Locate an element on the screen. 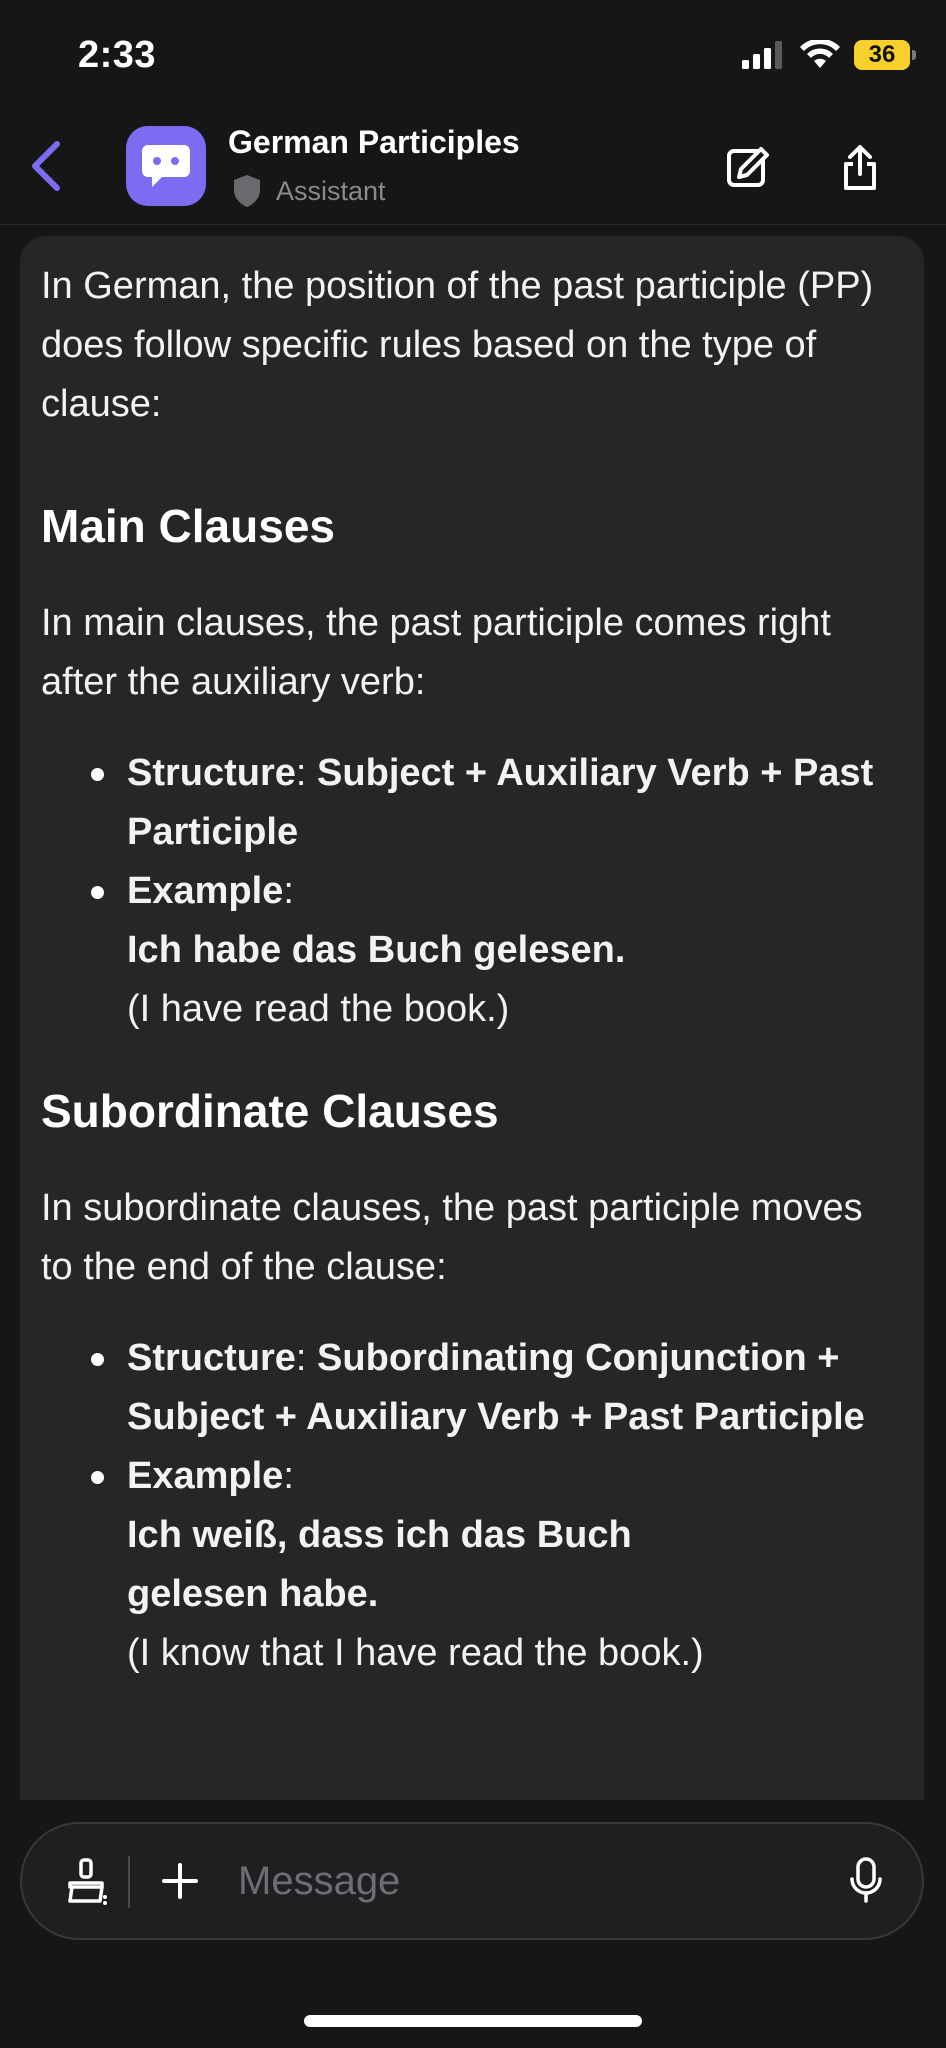  add-attachment-button is located at coordinates (180, 1881).